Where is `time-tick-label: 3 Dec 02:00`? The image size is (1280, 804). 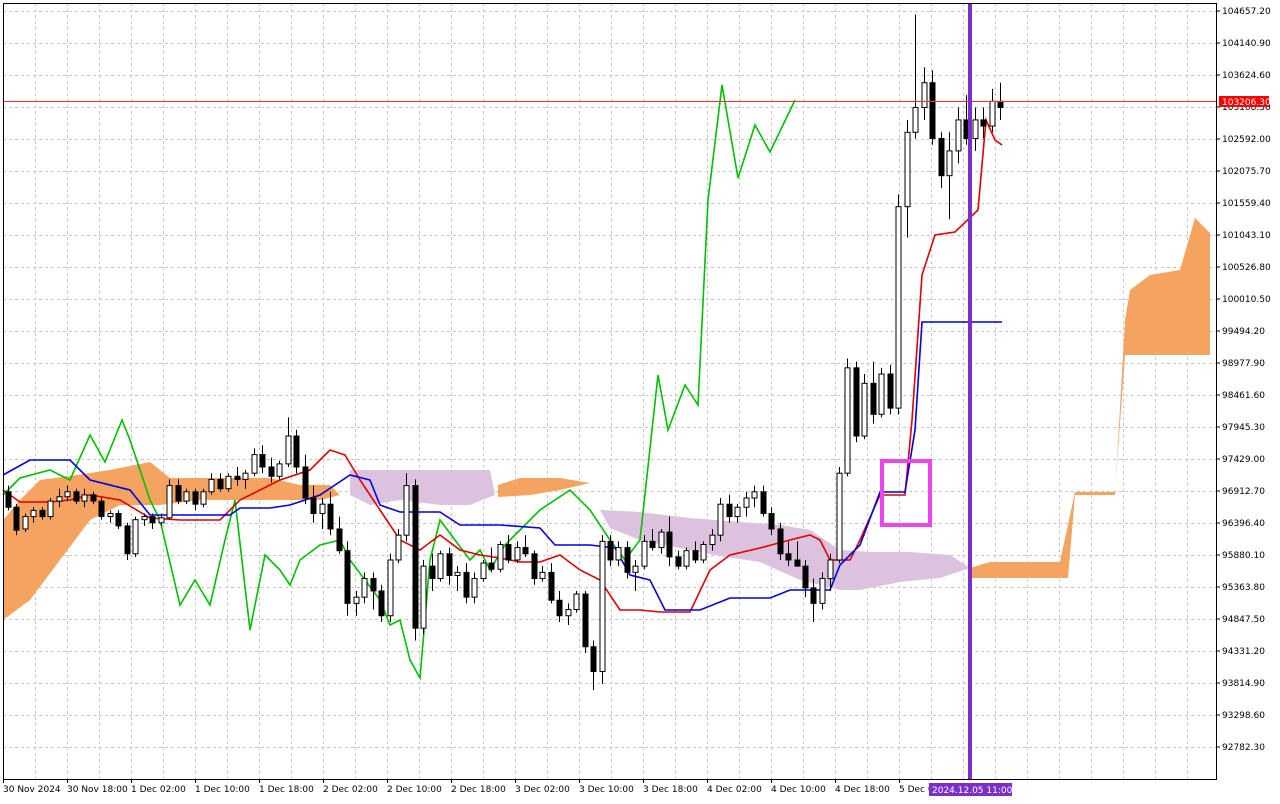
time-tick-label: 3 Dec 02:00 is located at coordinates (542, 790).